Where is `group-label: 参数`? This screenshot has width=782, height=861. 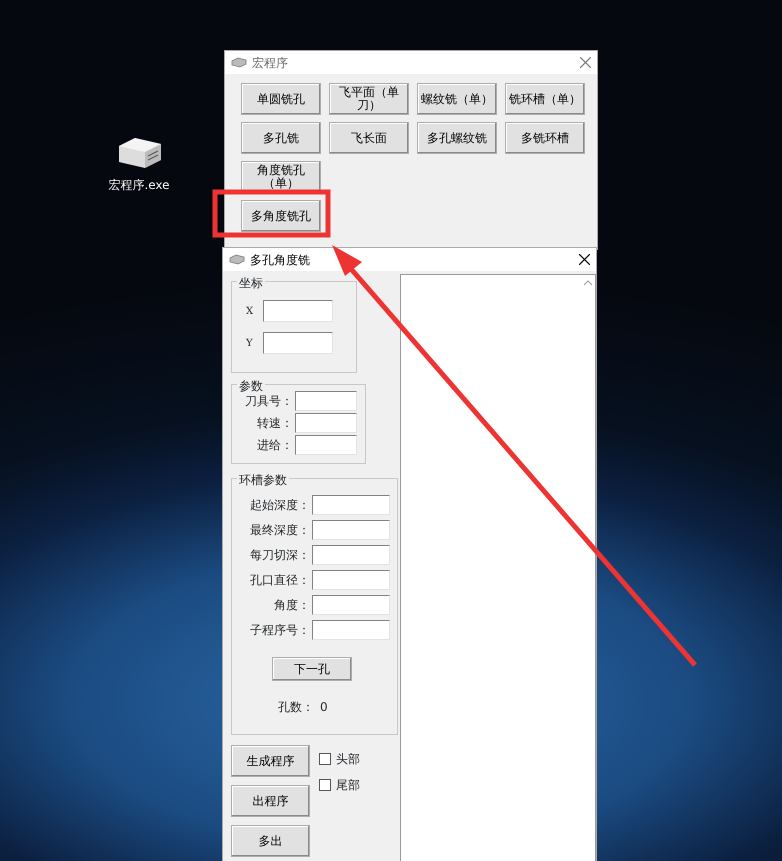 group-label: 参数 is located at coordinates (251, 386).